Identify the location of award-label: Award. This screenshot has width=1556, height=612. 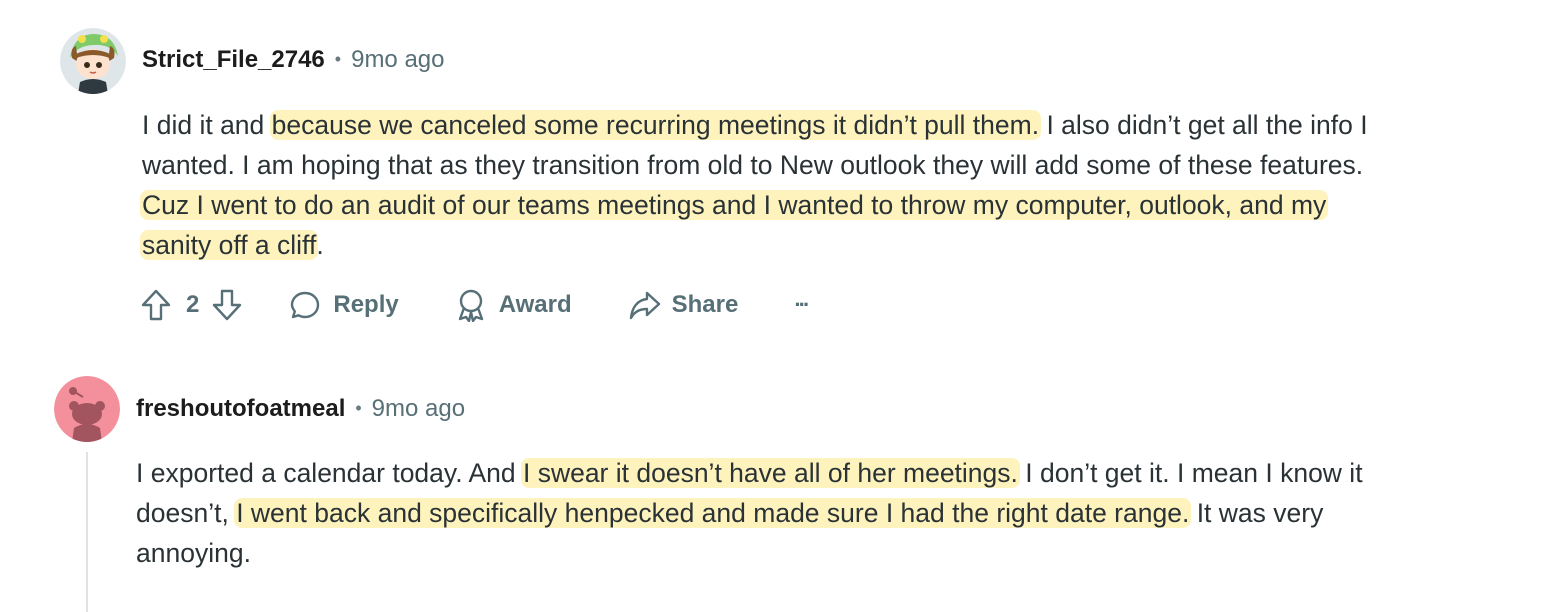
(535, 304).